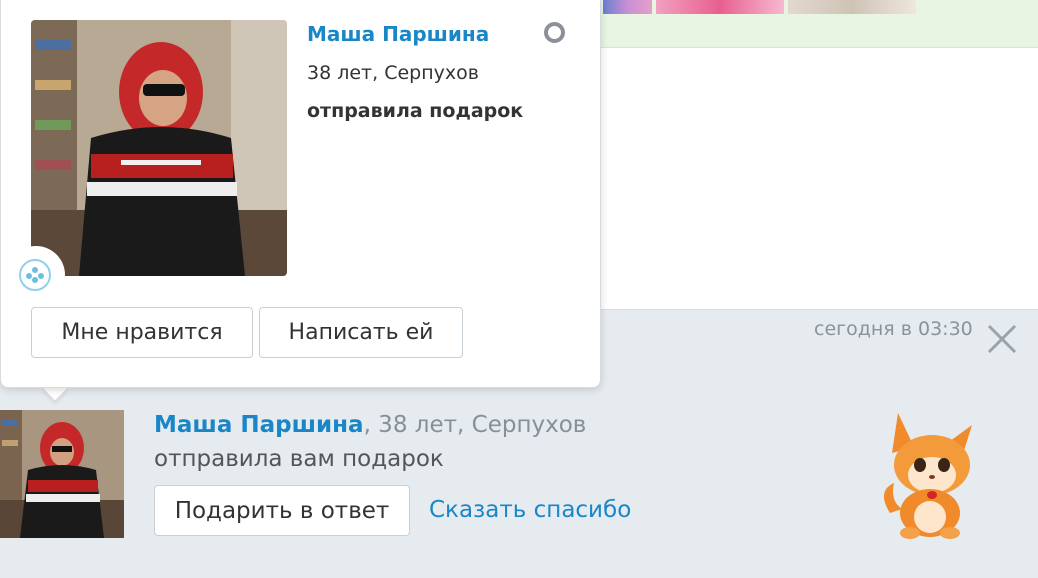 The height and width of the screenshot is (578, 1038). Describe the element at coordinates (159, 148) in the screenshot. I see `profile-photo` at that location.